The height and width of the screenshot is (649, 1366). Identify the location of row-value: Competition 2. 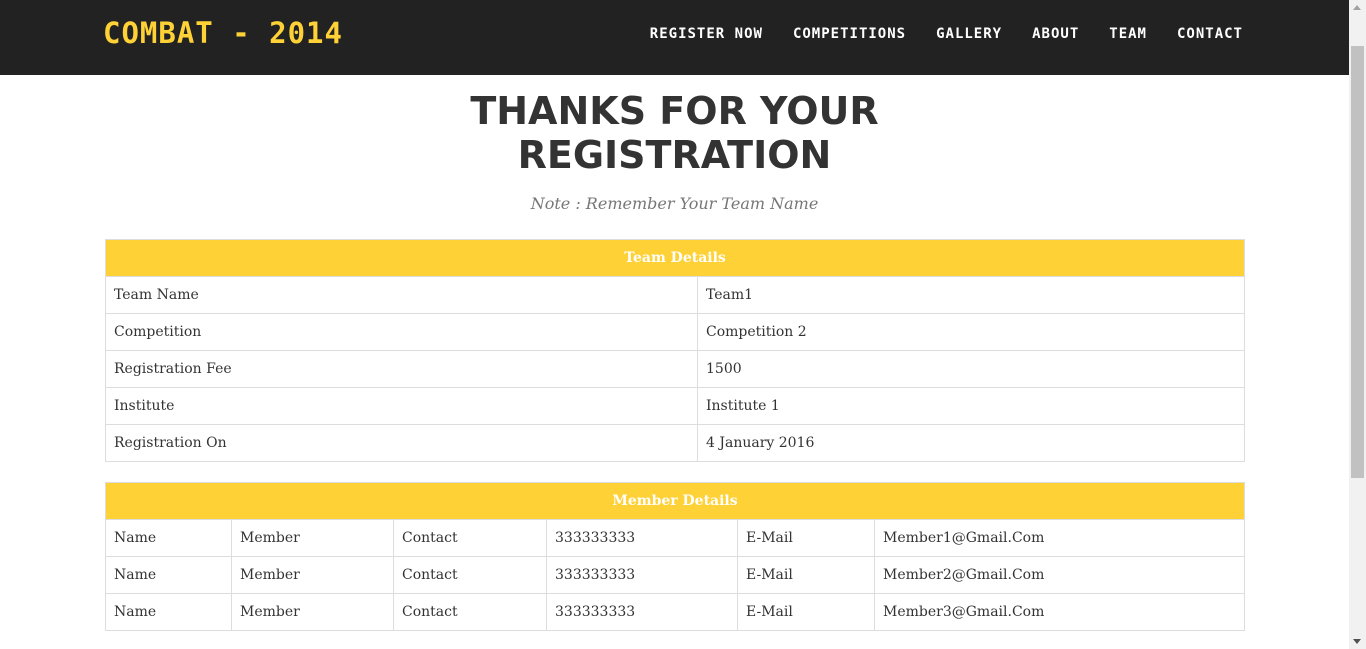
(971, 332).